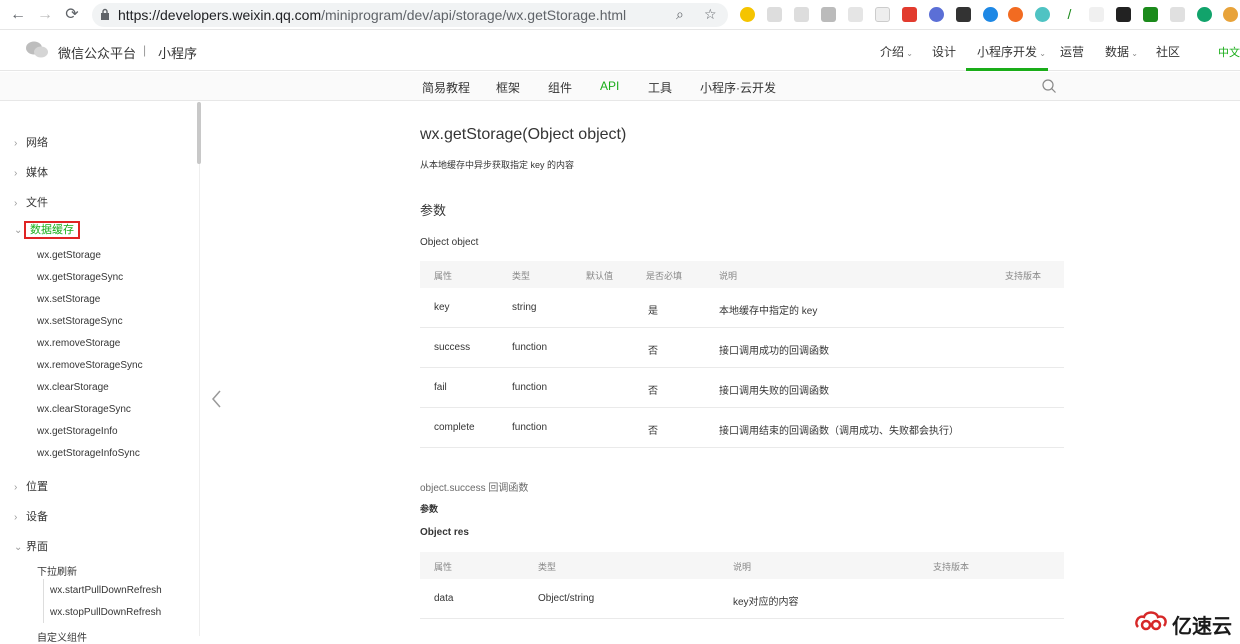  I want to click on nav-label: 介绍, so click(892, 52).